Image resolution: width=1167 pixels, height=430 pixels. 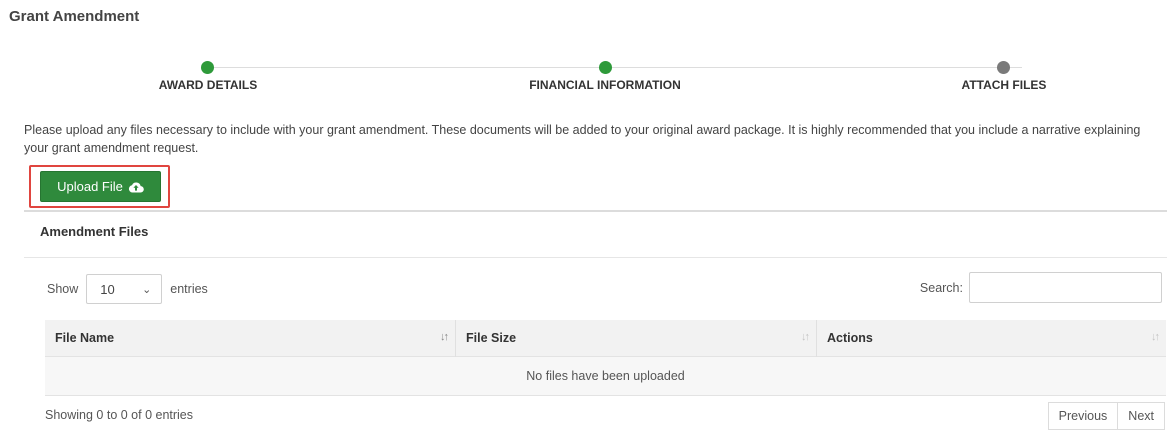 I want to click on entries-per-page-value: 10, so click(x=107, y=289).